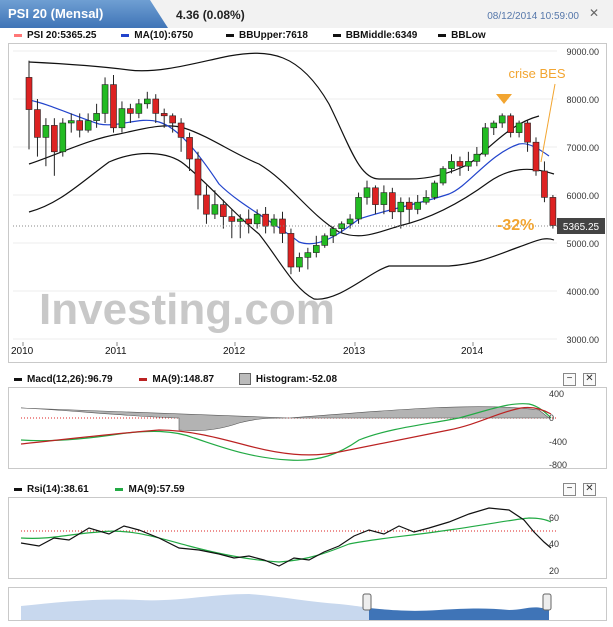 The width and height of the screenshot is (613, 627). I want to click on annotation-arrow, so click(548, 123).